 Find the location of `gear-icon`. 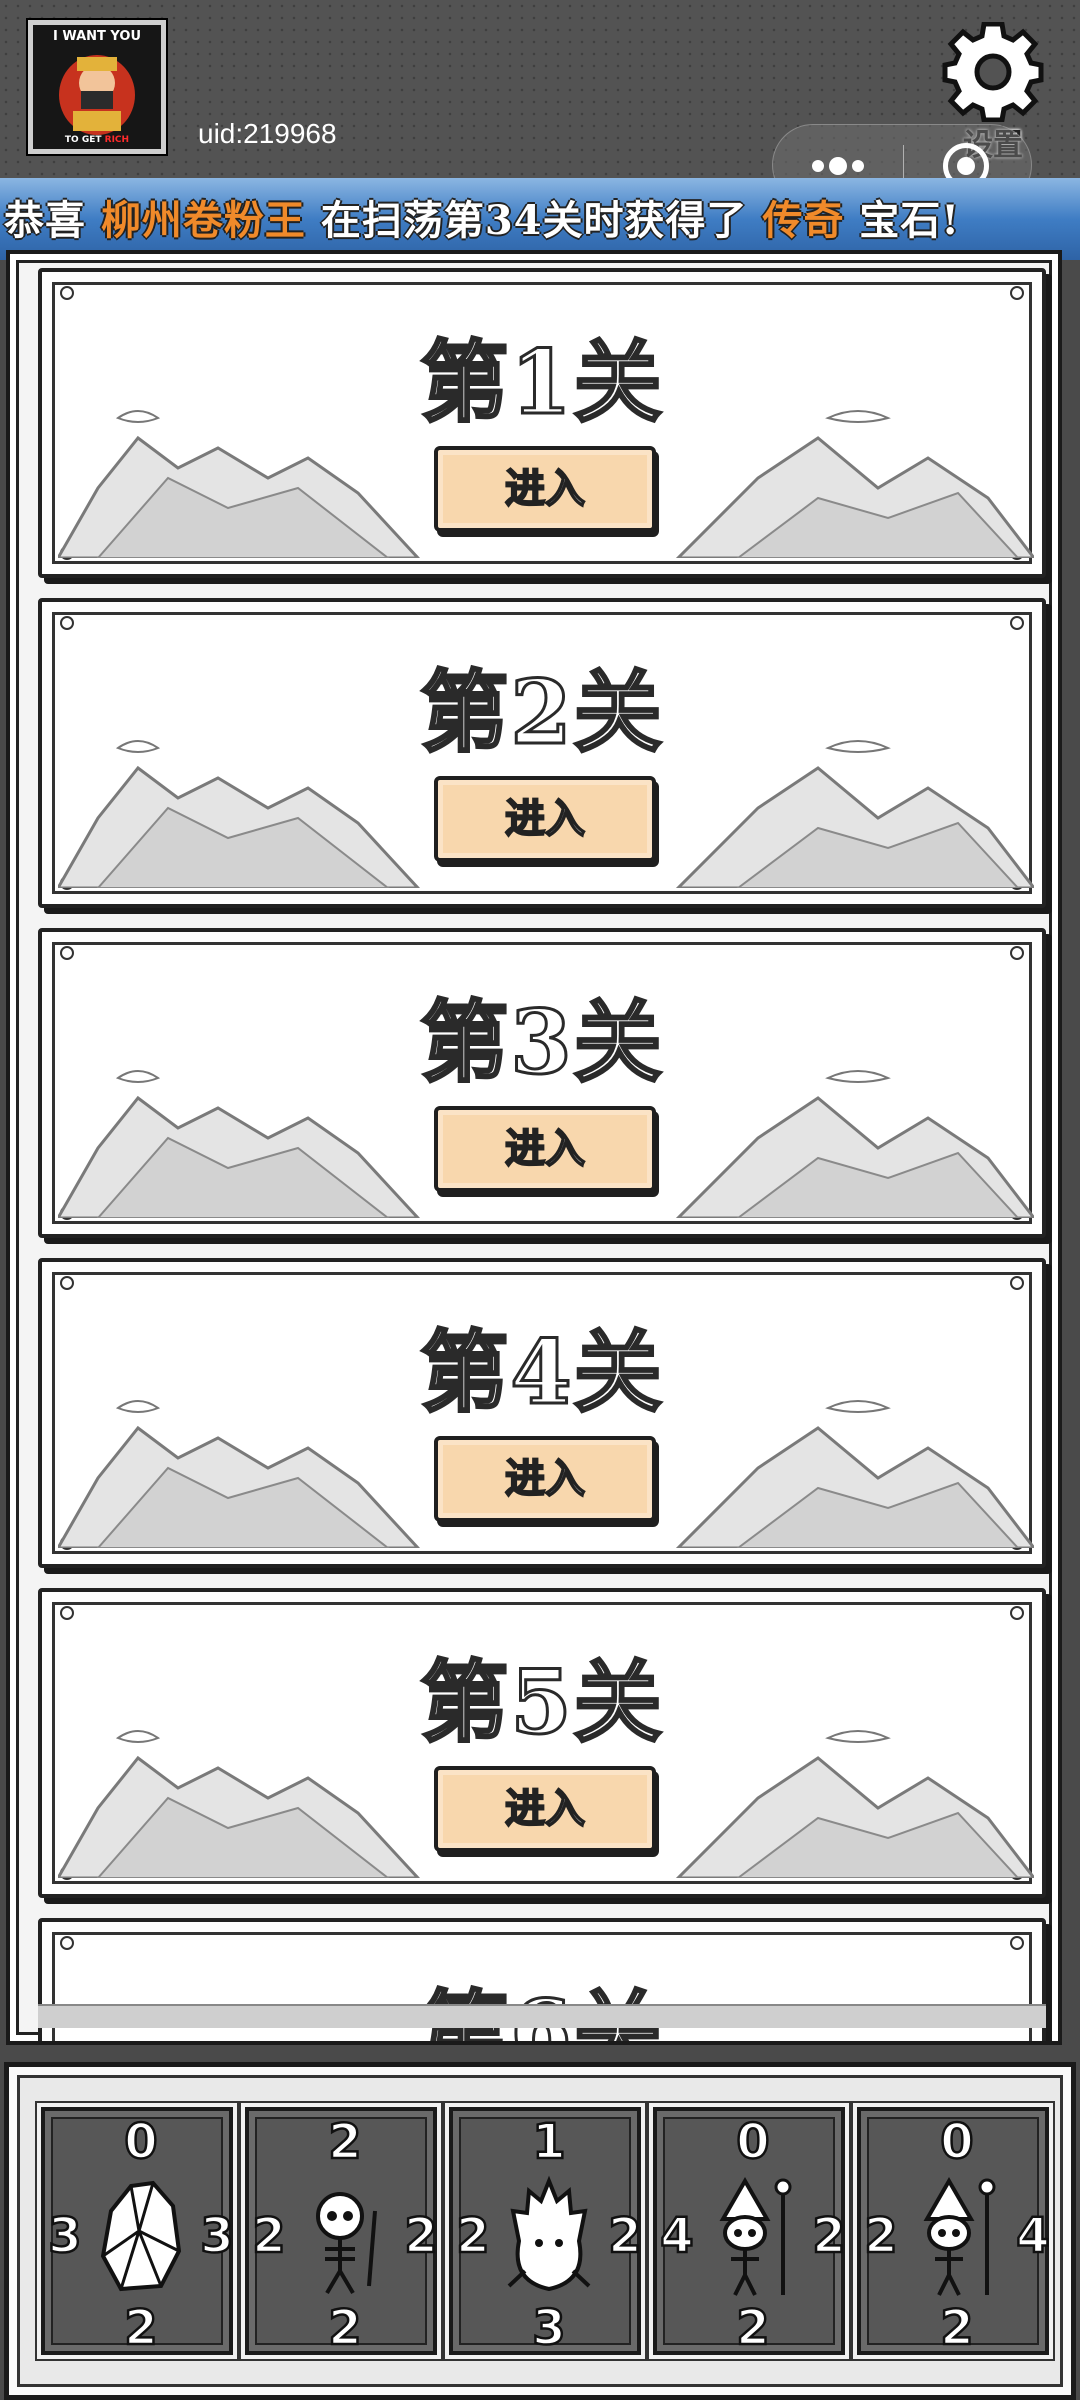

gear-icon is located at coordinates (993, 72).